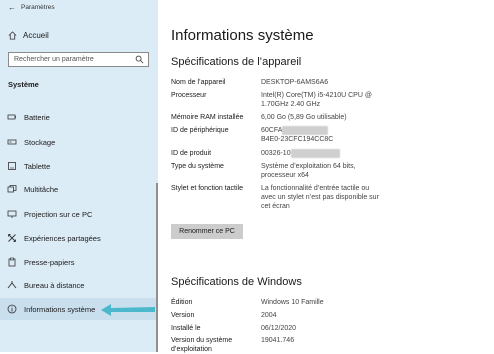 The height and width of the screenshot is (354, 494). I want to click on sidebar-item-battery: Batterie, so click(79, 117).